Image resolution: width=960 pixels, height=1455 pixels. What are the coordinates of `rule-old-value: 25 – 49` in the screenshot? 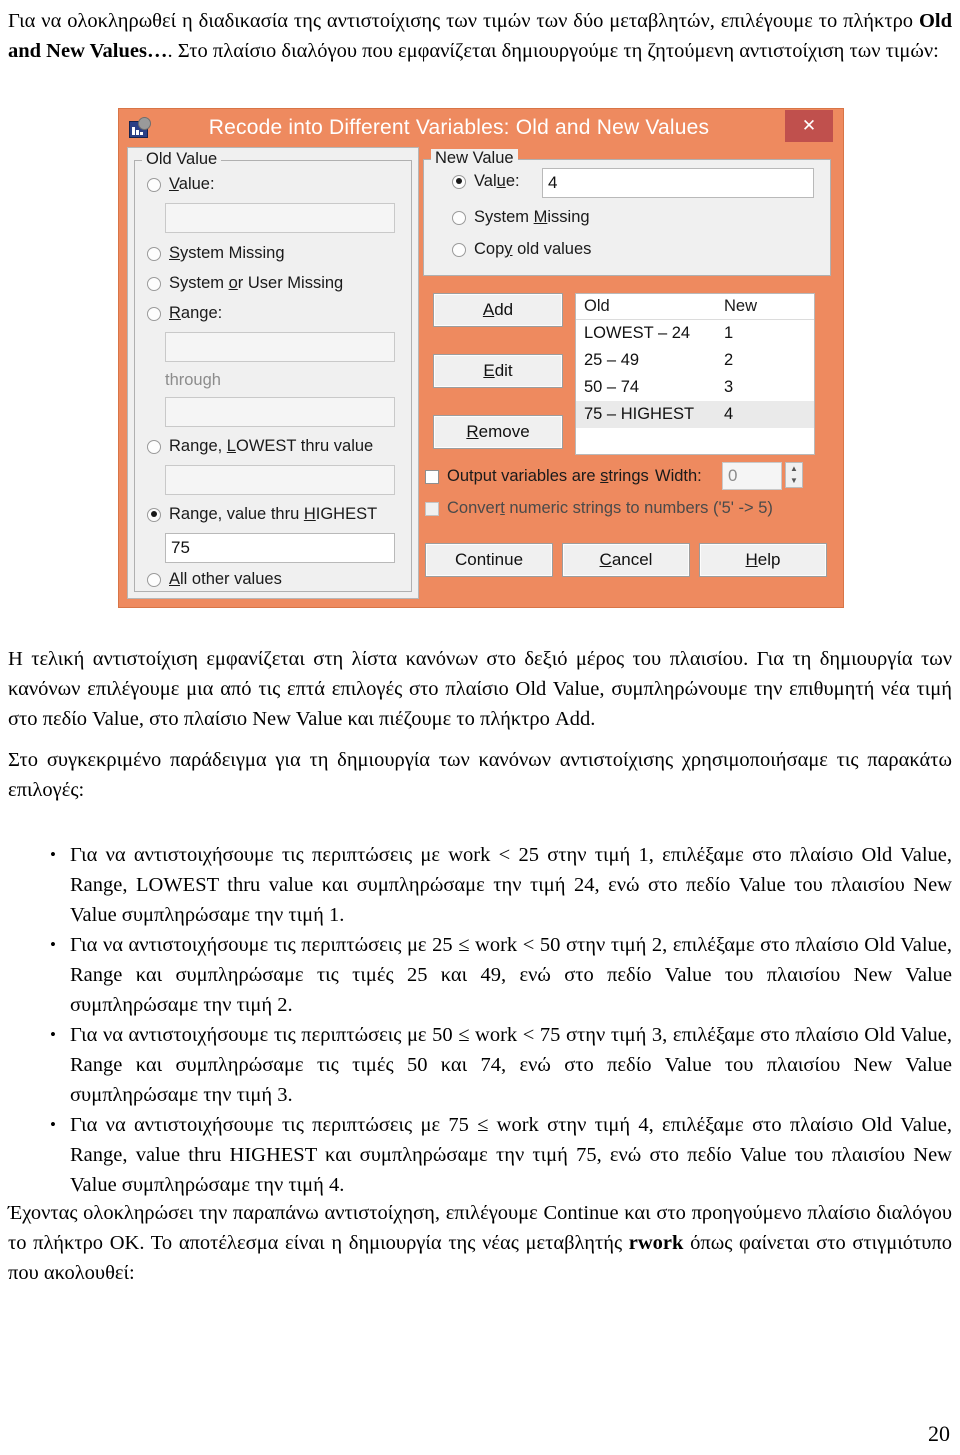 It's located at (612, 360).